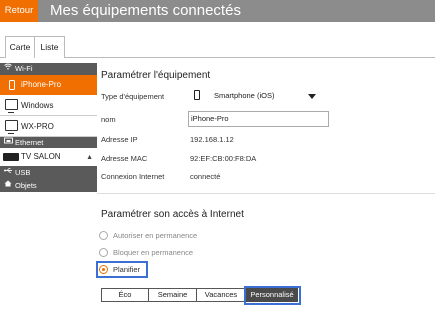 This screenshot has width=435, height=315. I want to click on view-tabs: Carte Liste, so click(217, 47).